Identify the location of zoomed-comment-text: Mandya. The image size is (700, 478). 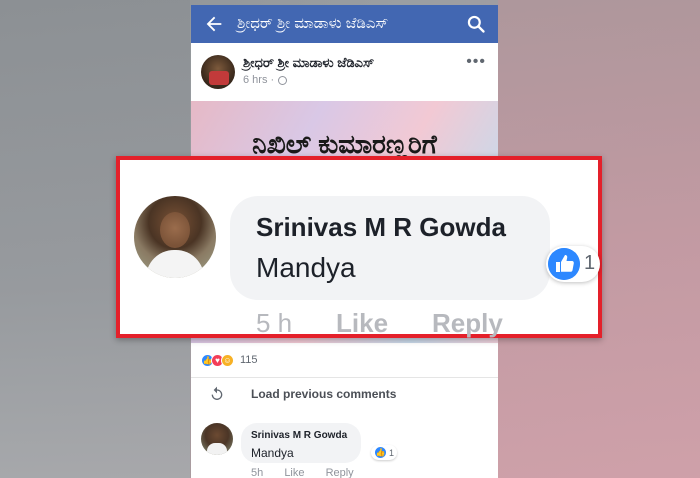
(306, 267).